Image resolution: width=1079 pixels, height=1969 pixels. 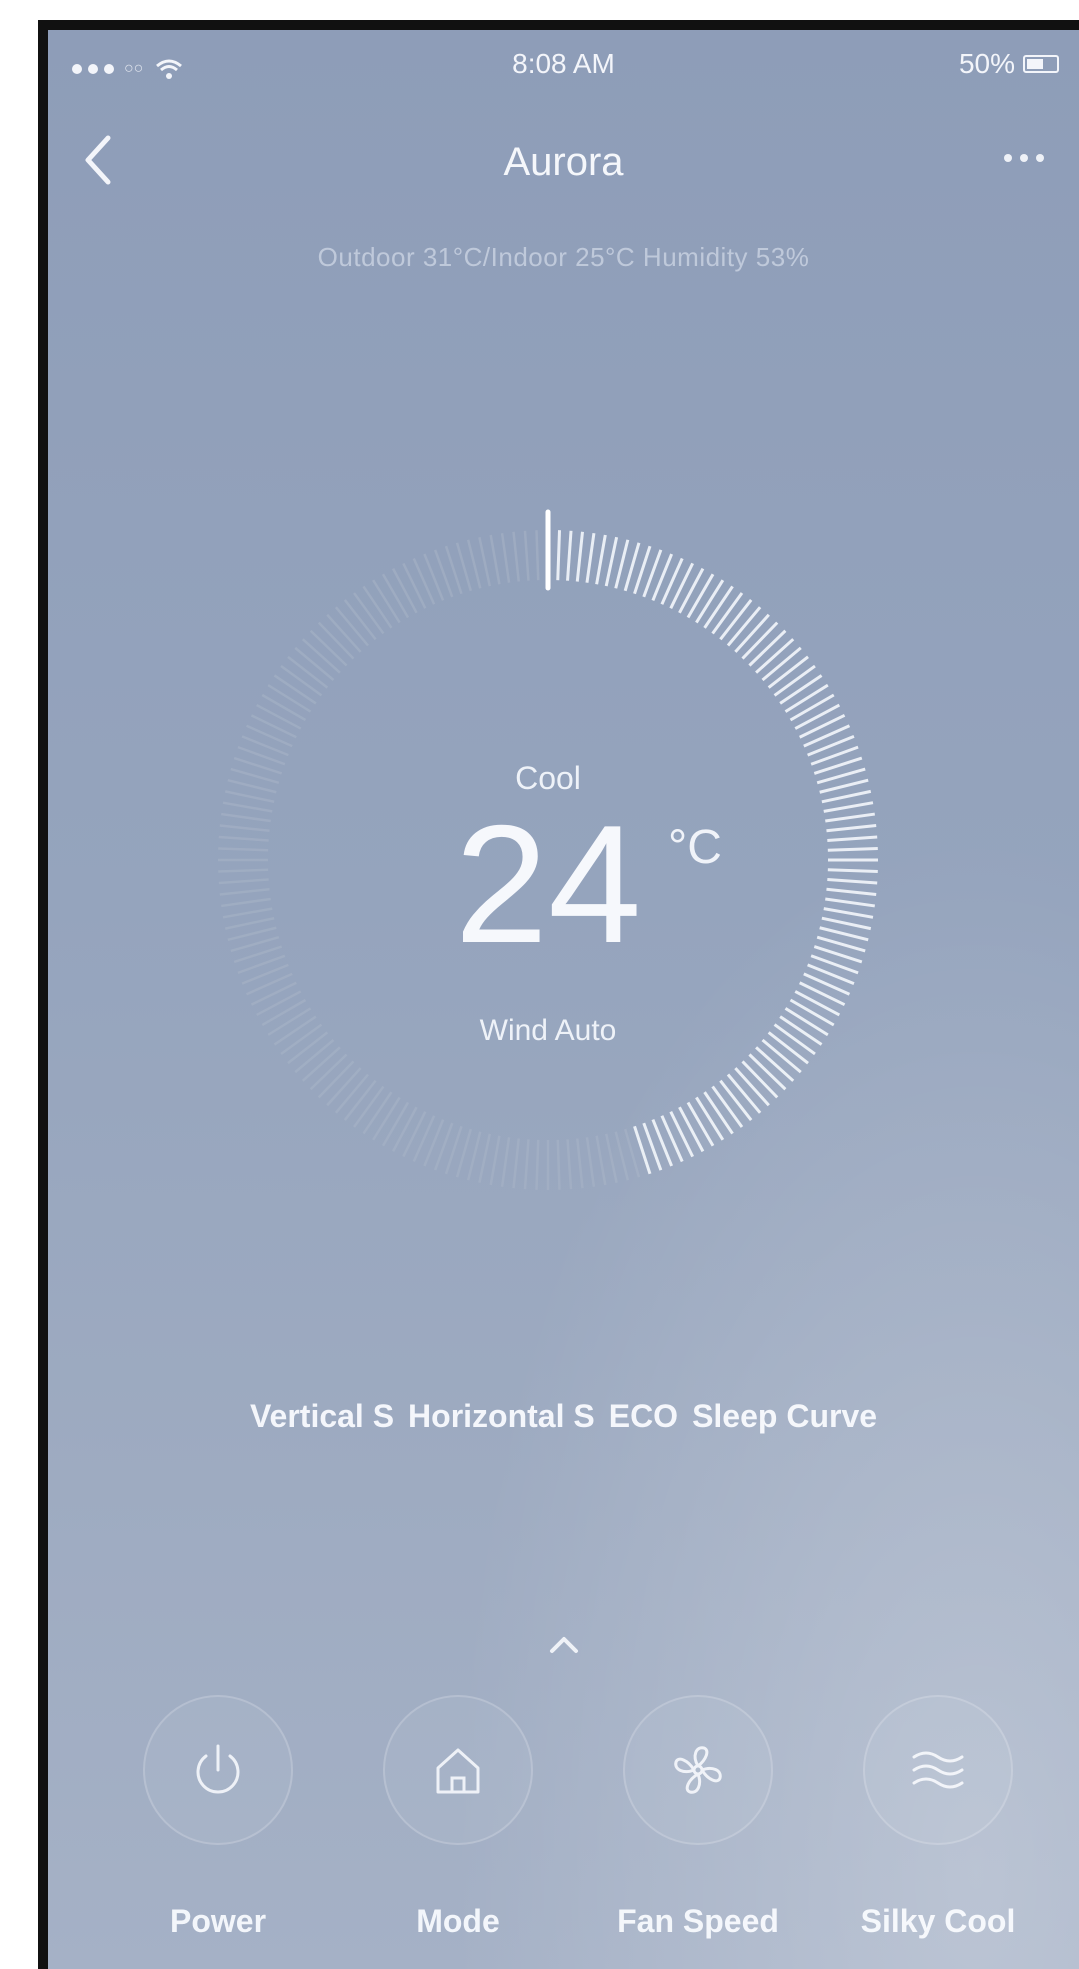 What do you see at coordinates (784, 1416) in the screenshot?
I see `function-sleep-curve: Sleep Curve` at bounding box center [784, 1416].